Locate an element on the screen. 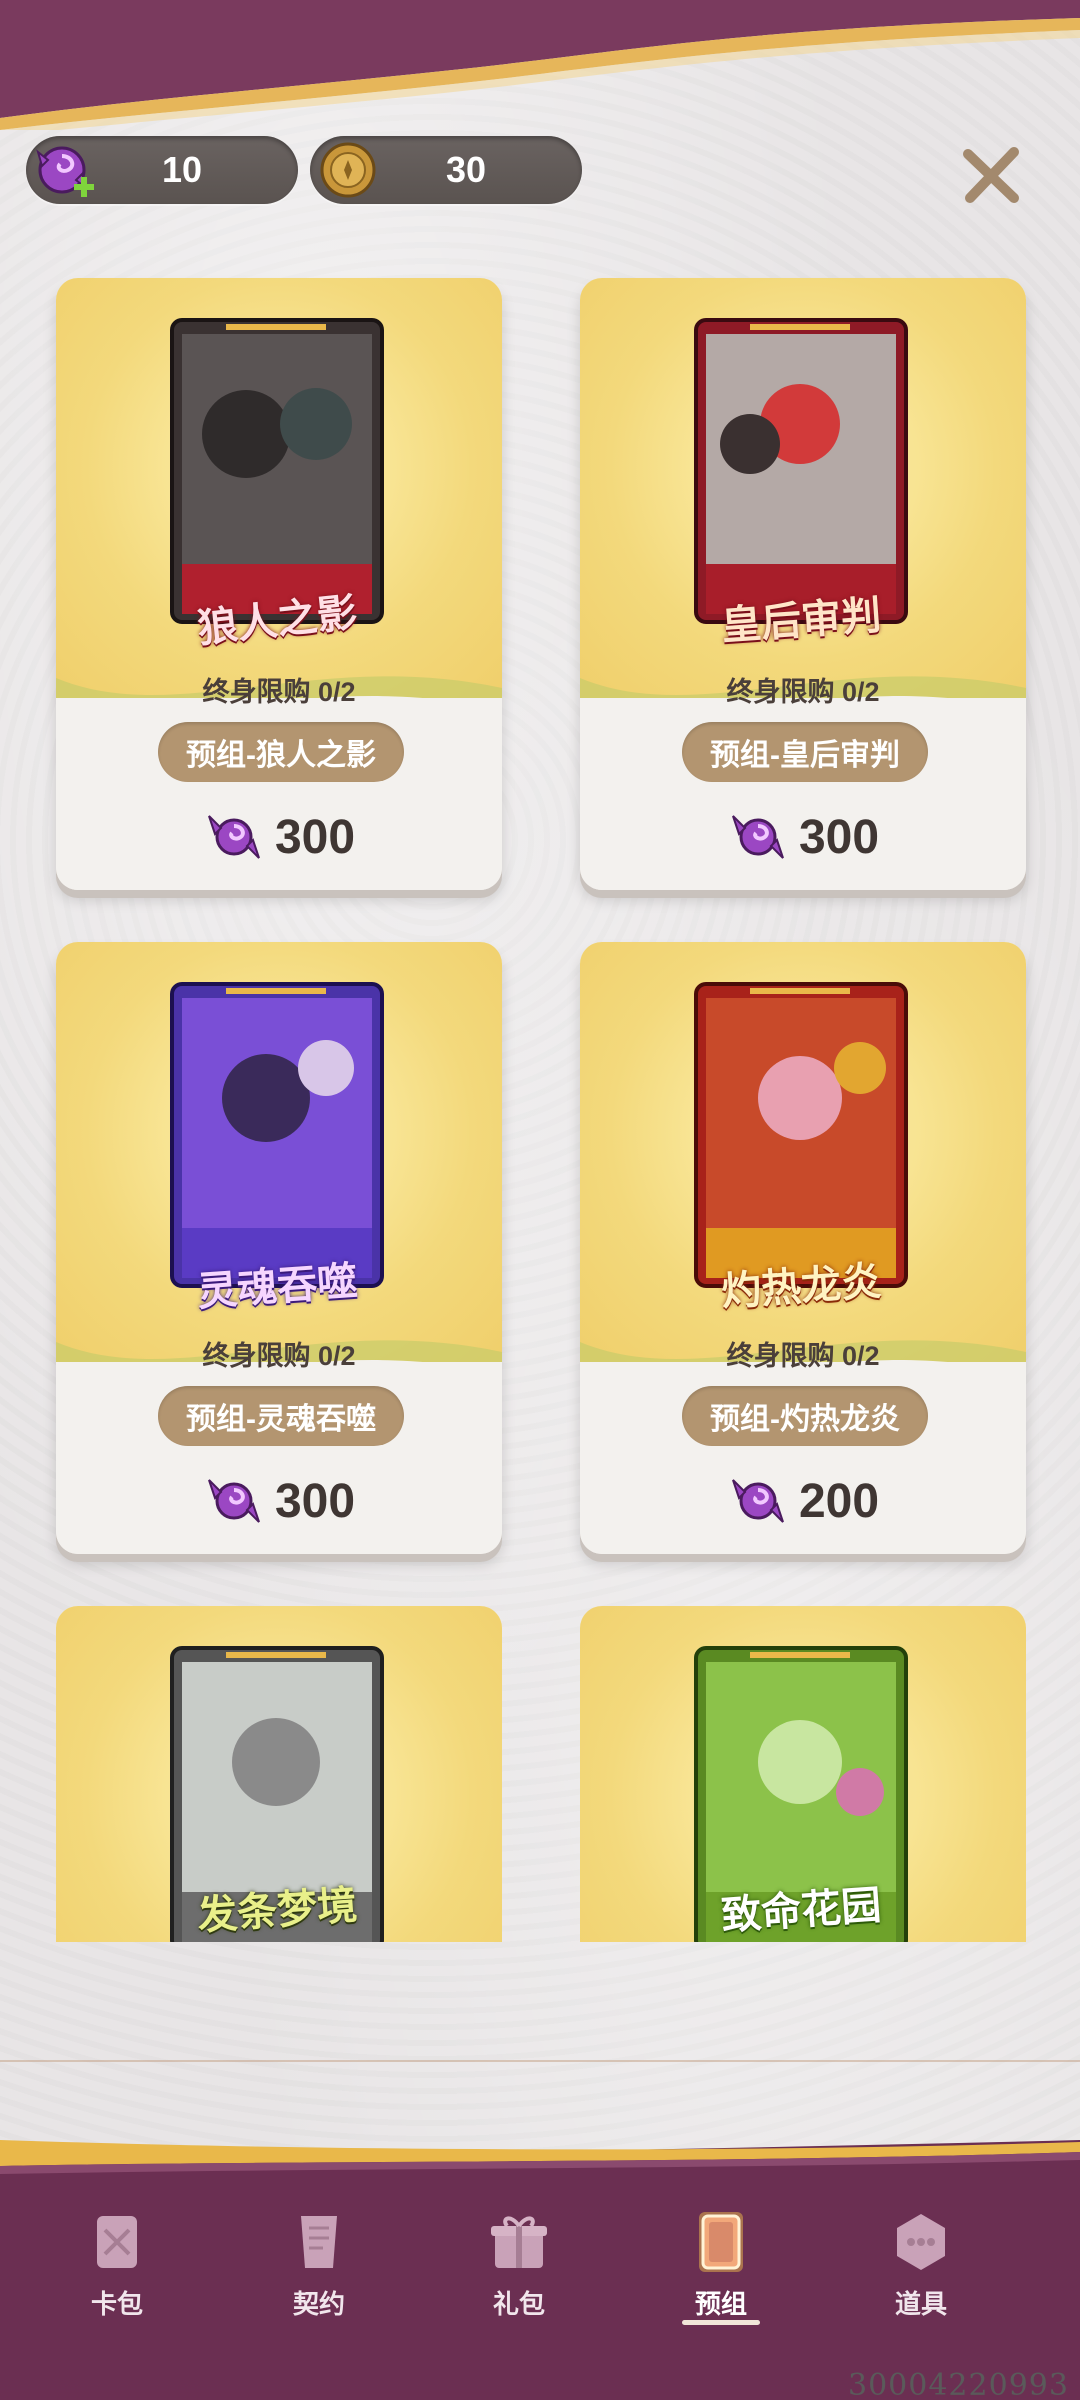  nav-label: 卡包 is located at coordinates (116, 2304).